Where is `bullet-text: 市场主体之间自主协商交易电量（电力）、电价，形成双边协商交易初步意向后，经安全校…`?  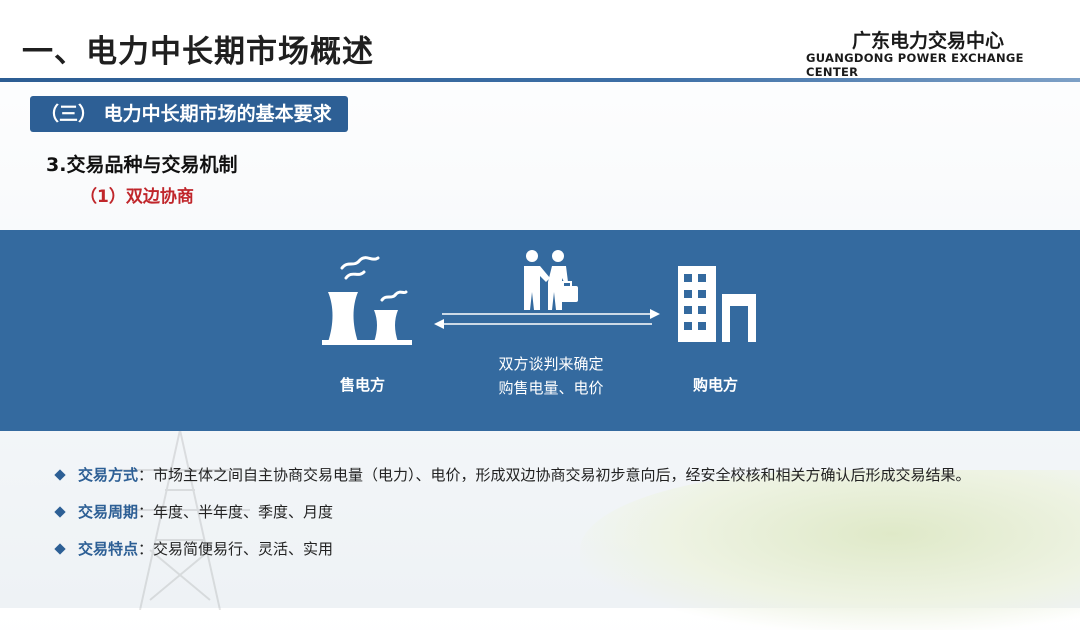
bullet-text: 市场主体之间自主协商交易电量（电力）、电价，形成双边协商交易初步意向后，经安全校… is located at coordinates (562, 475).